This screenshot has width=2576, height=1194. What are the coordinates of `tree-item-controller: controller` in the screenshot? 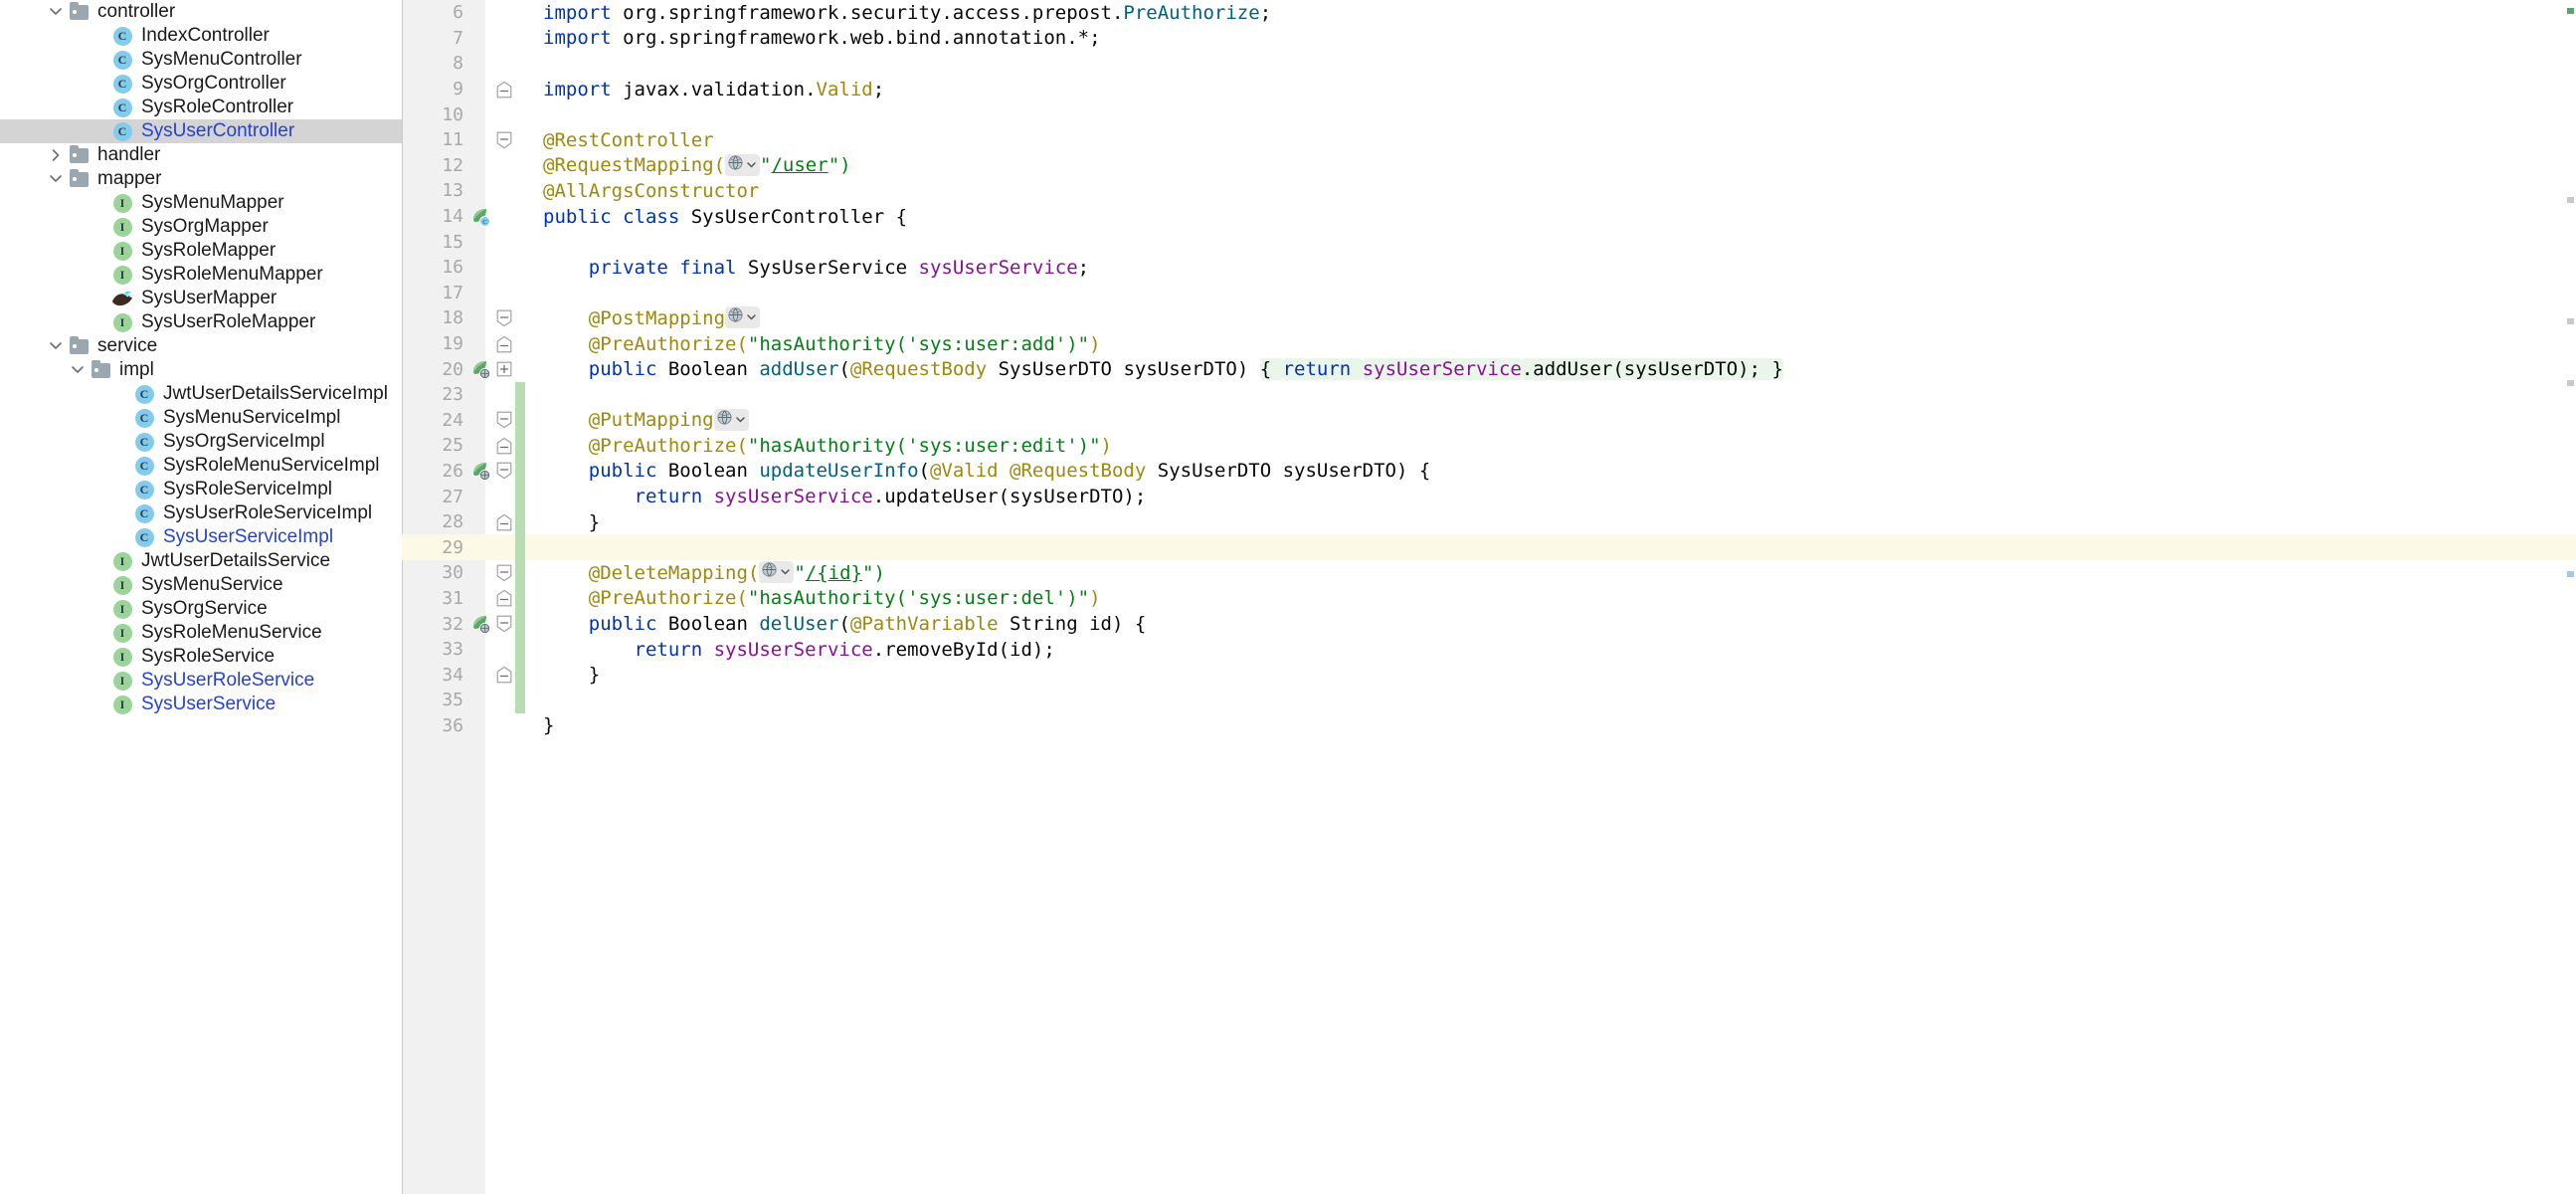 It's located at (201, 12).